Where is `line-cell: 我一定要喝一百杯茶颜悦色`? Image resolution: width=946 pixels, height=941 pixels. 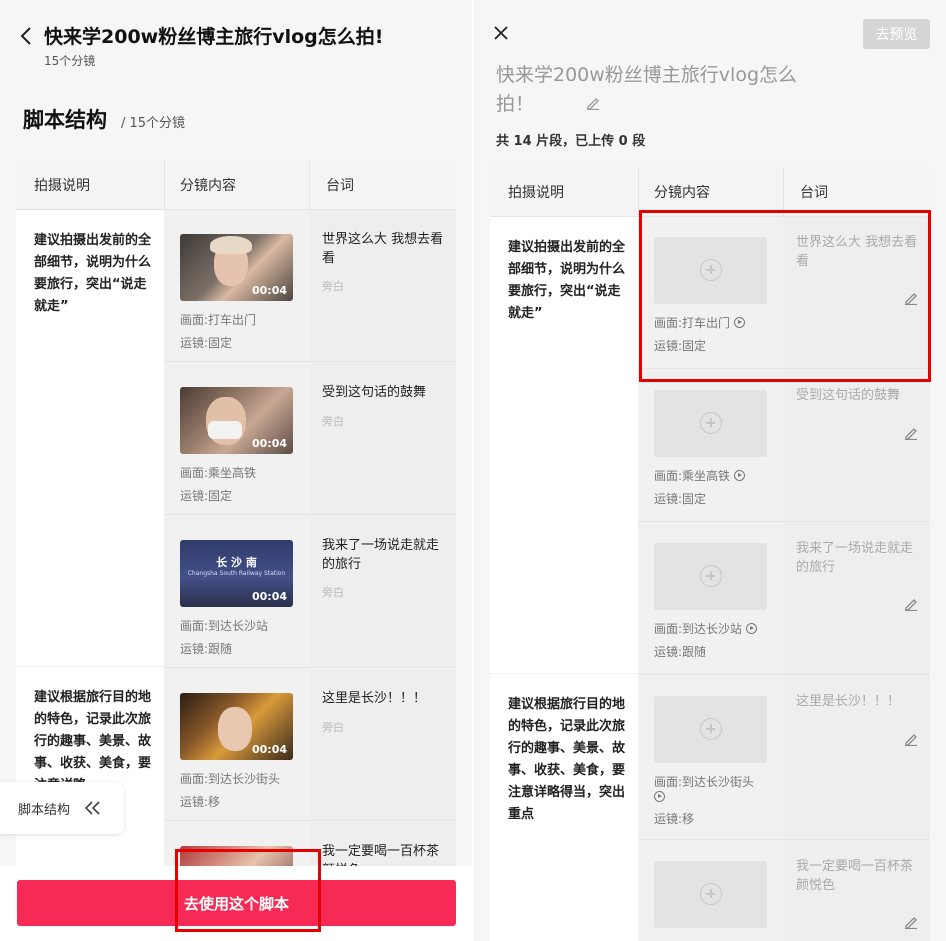
line-cell: 我一定要喝一百杯茶颜悦色 is located at coordinates (857, 891).